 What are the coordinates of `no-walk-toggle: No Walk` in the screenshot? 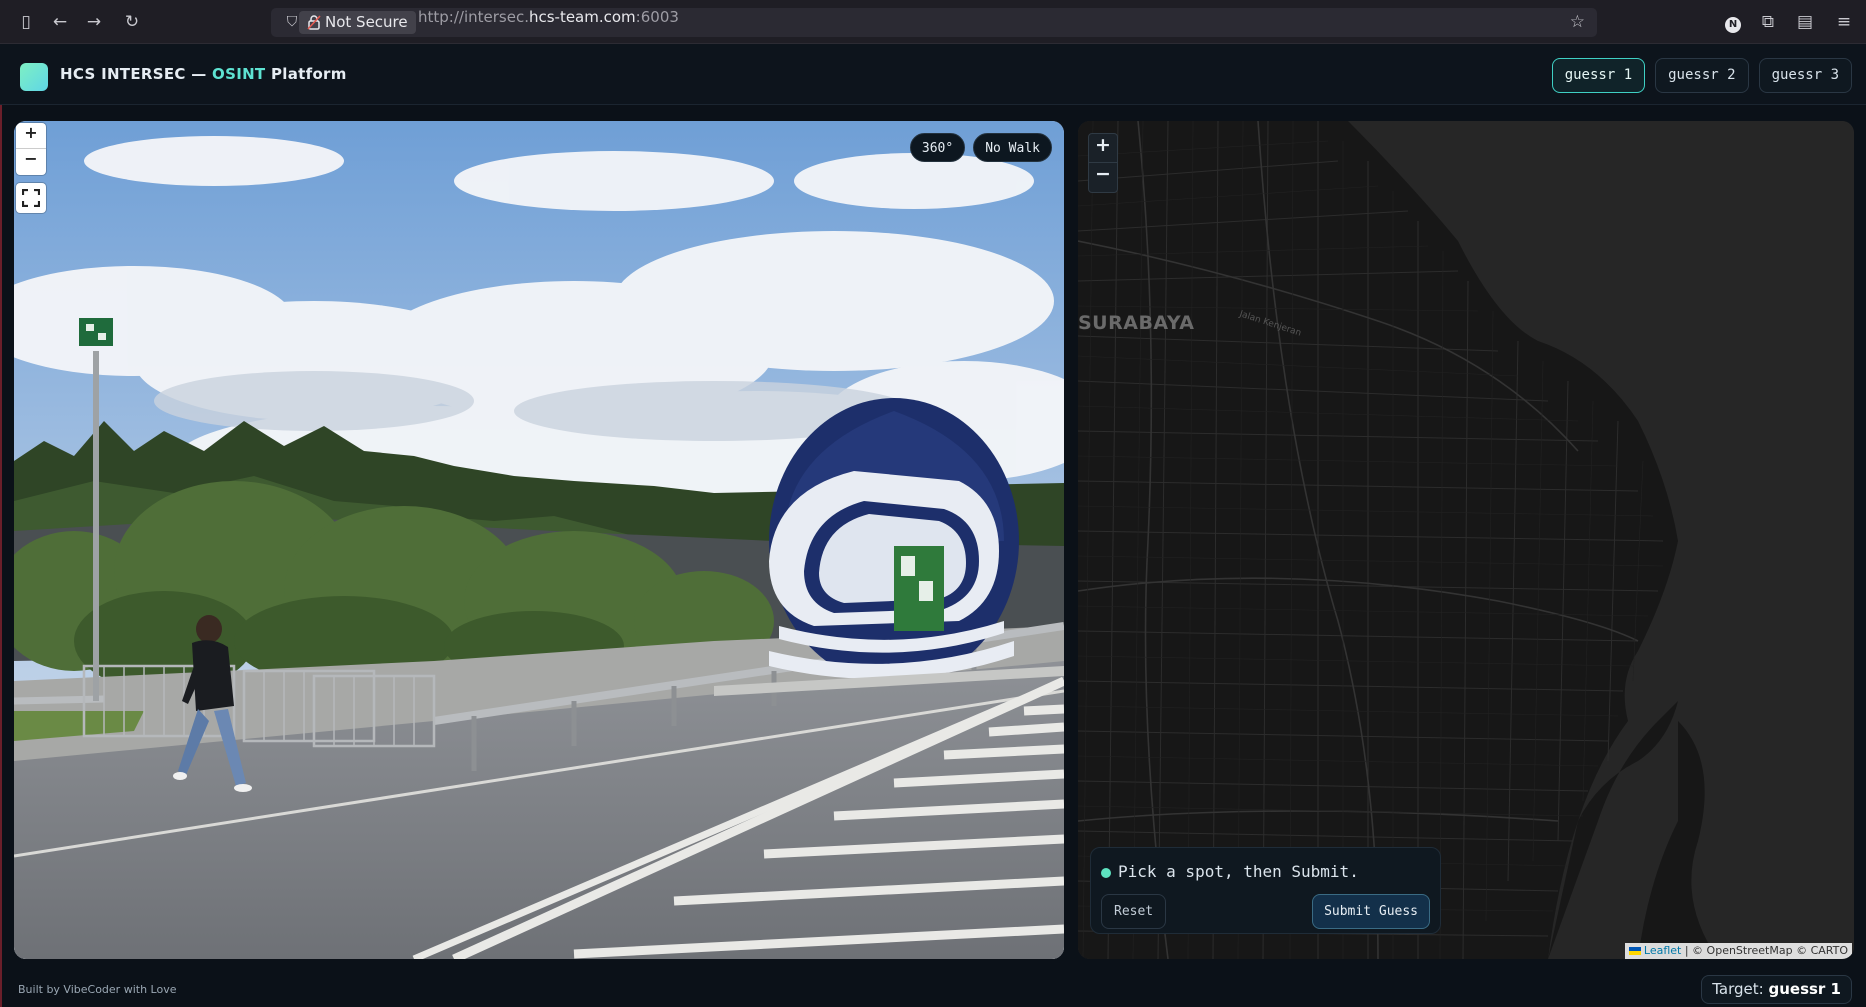 It's located at (1012, 147).